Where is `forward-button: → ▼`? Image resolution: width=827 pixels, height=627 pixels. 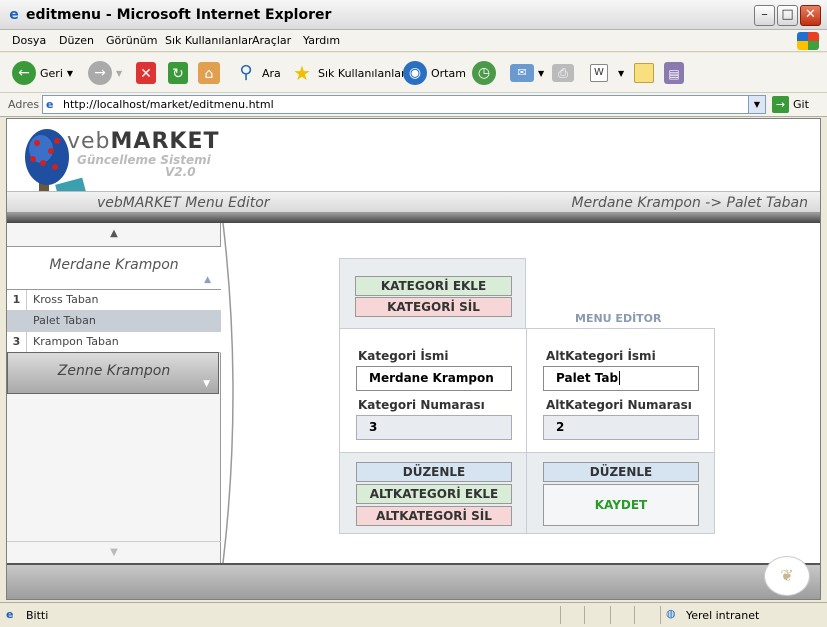 forward-button: → ▼ is located at coordinates (105, 73).